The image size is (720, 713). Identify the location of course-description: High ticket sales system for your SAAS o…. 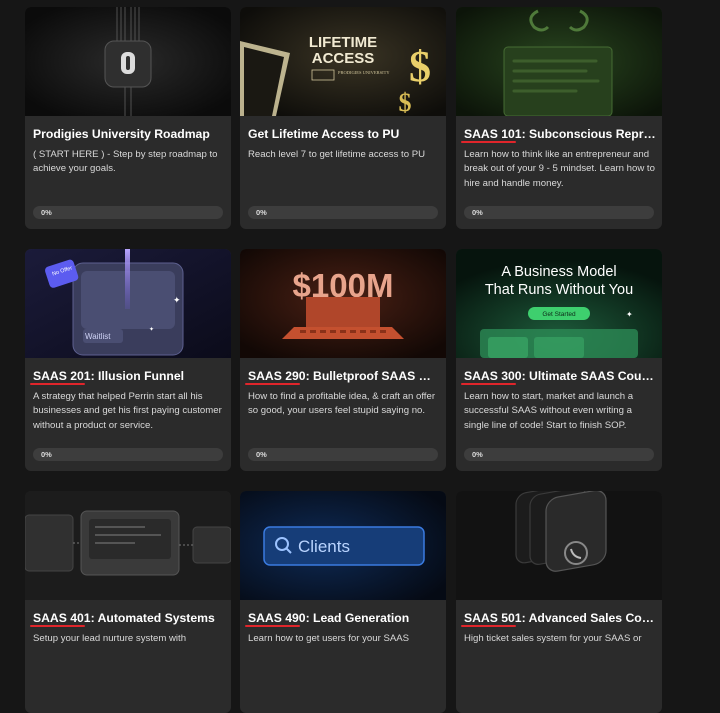
(553, 638).